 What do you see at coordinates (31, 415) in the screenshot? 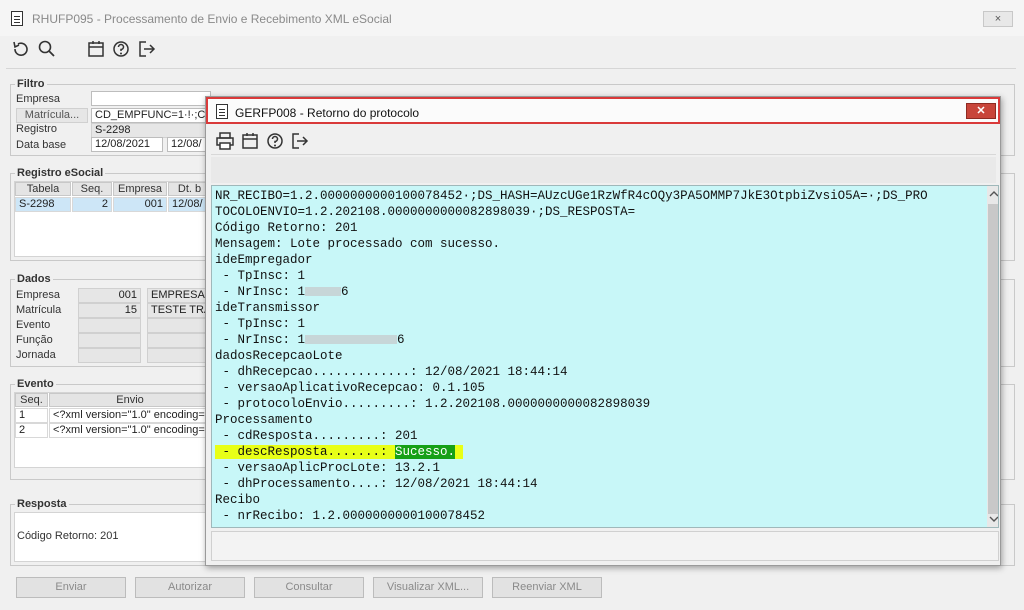
I see `evento-cell-seq-1: 1` at bounding box center [31, 415].